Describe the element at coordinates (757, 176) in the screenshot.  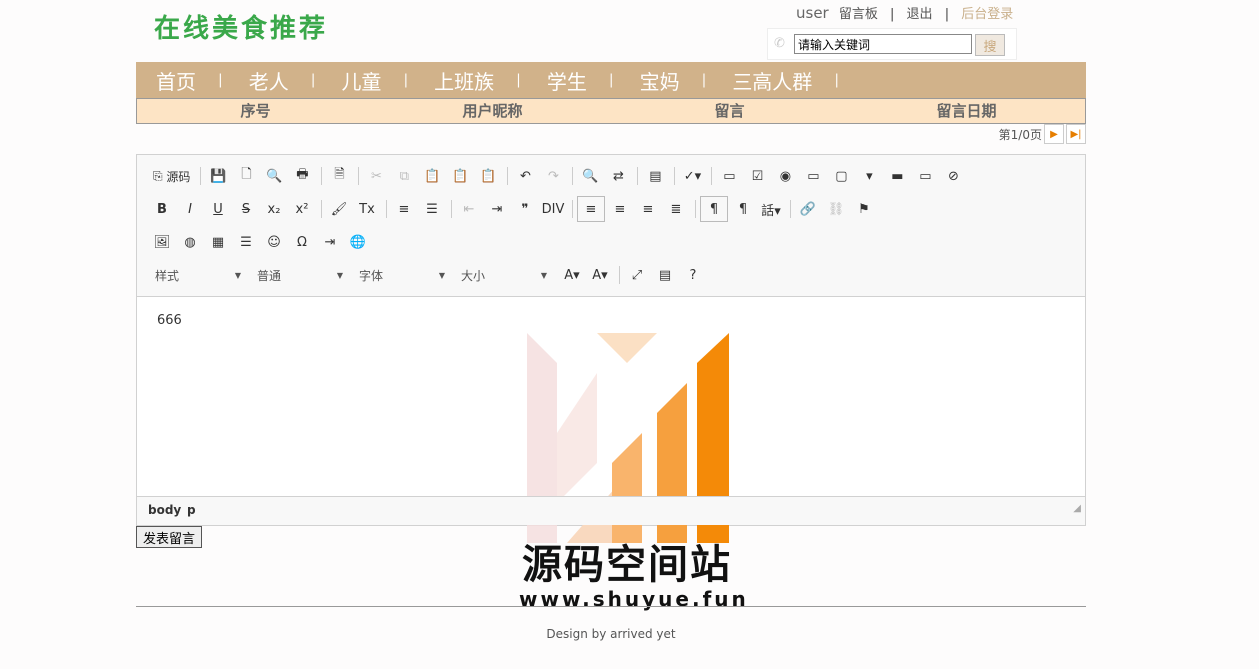
I see `checkbox-icon: ☑` at that location.